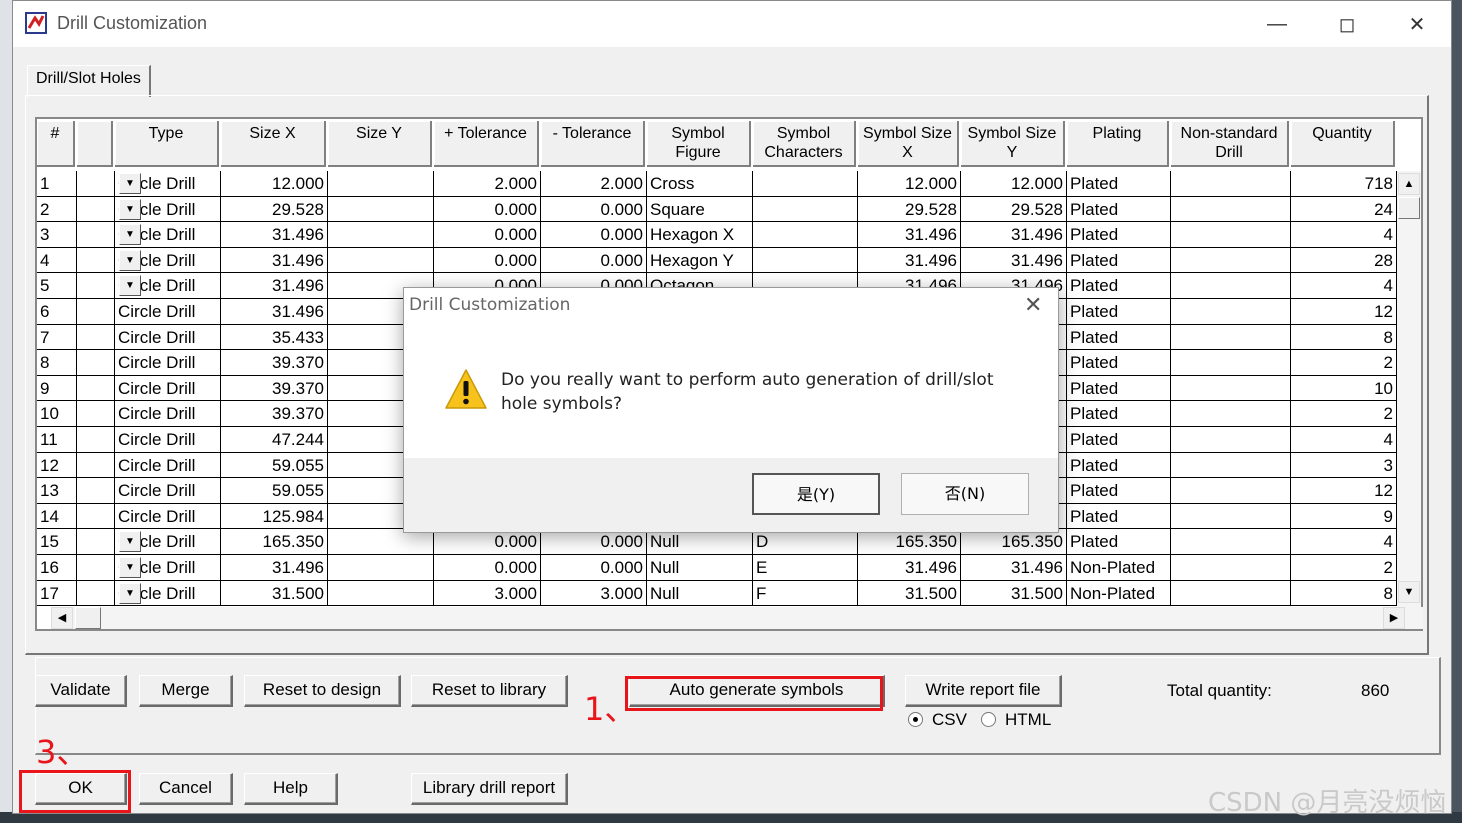 The width and height of the screenshot is (1462, 823). What do you see at coordinates (1118, 144) in the screenshot?
I see `header-col-plating: Plating` at bounding box center [1118, 144].